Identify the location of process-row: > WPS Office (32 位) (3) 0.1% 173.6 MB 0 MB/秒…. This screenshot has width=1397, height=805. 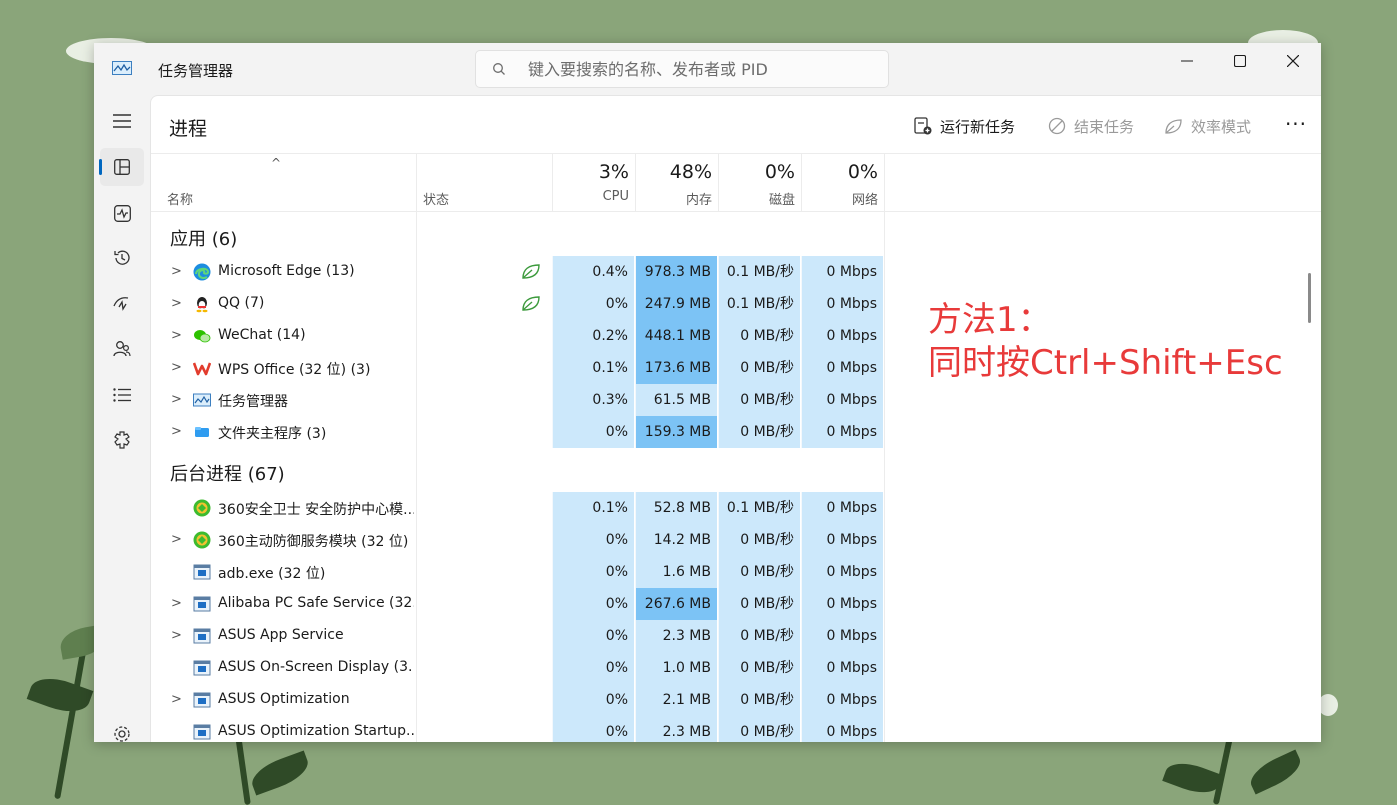
(518, 368).